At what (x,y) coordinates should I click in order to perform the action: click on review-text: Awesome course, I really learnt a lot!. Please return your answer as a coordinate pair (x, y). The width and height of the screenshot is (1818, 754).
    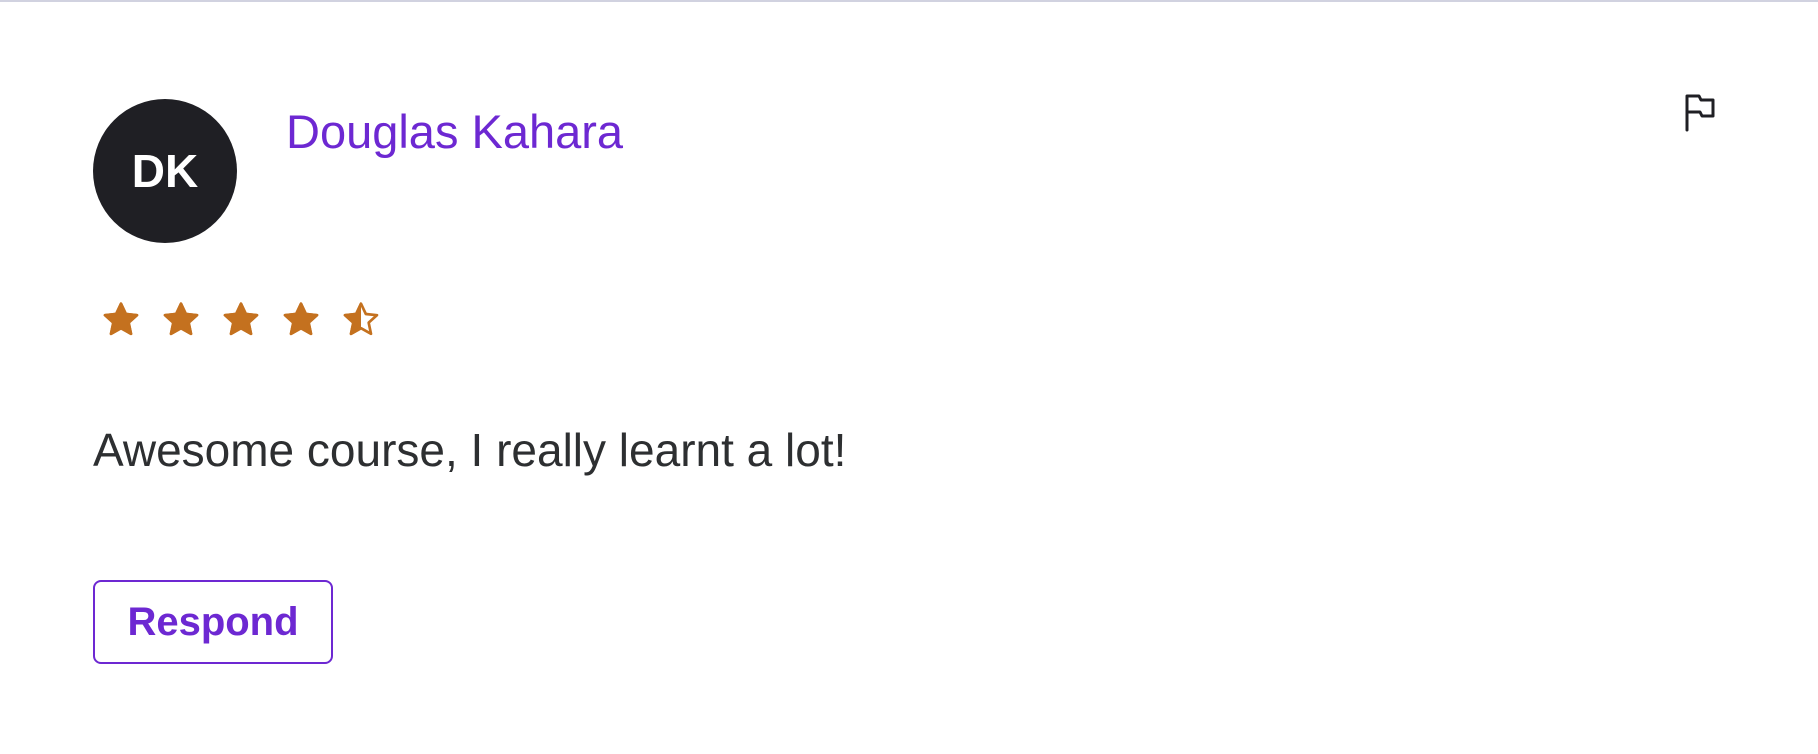
    Looking at the image, I should click on (470, 450).